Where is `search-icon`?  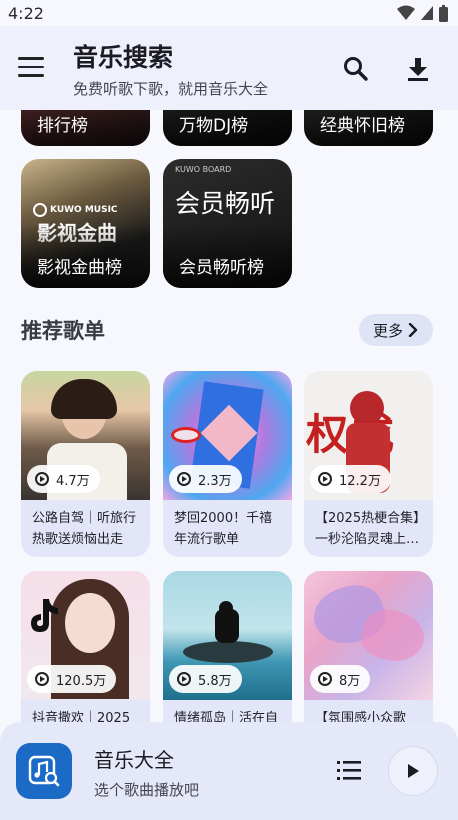
search-icon is located at coordinates (356, 69).